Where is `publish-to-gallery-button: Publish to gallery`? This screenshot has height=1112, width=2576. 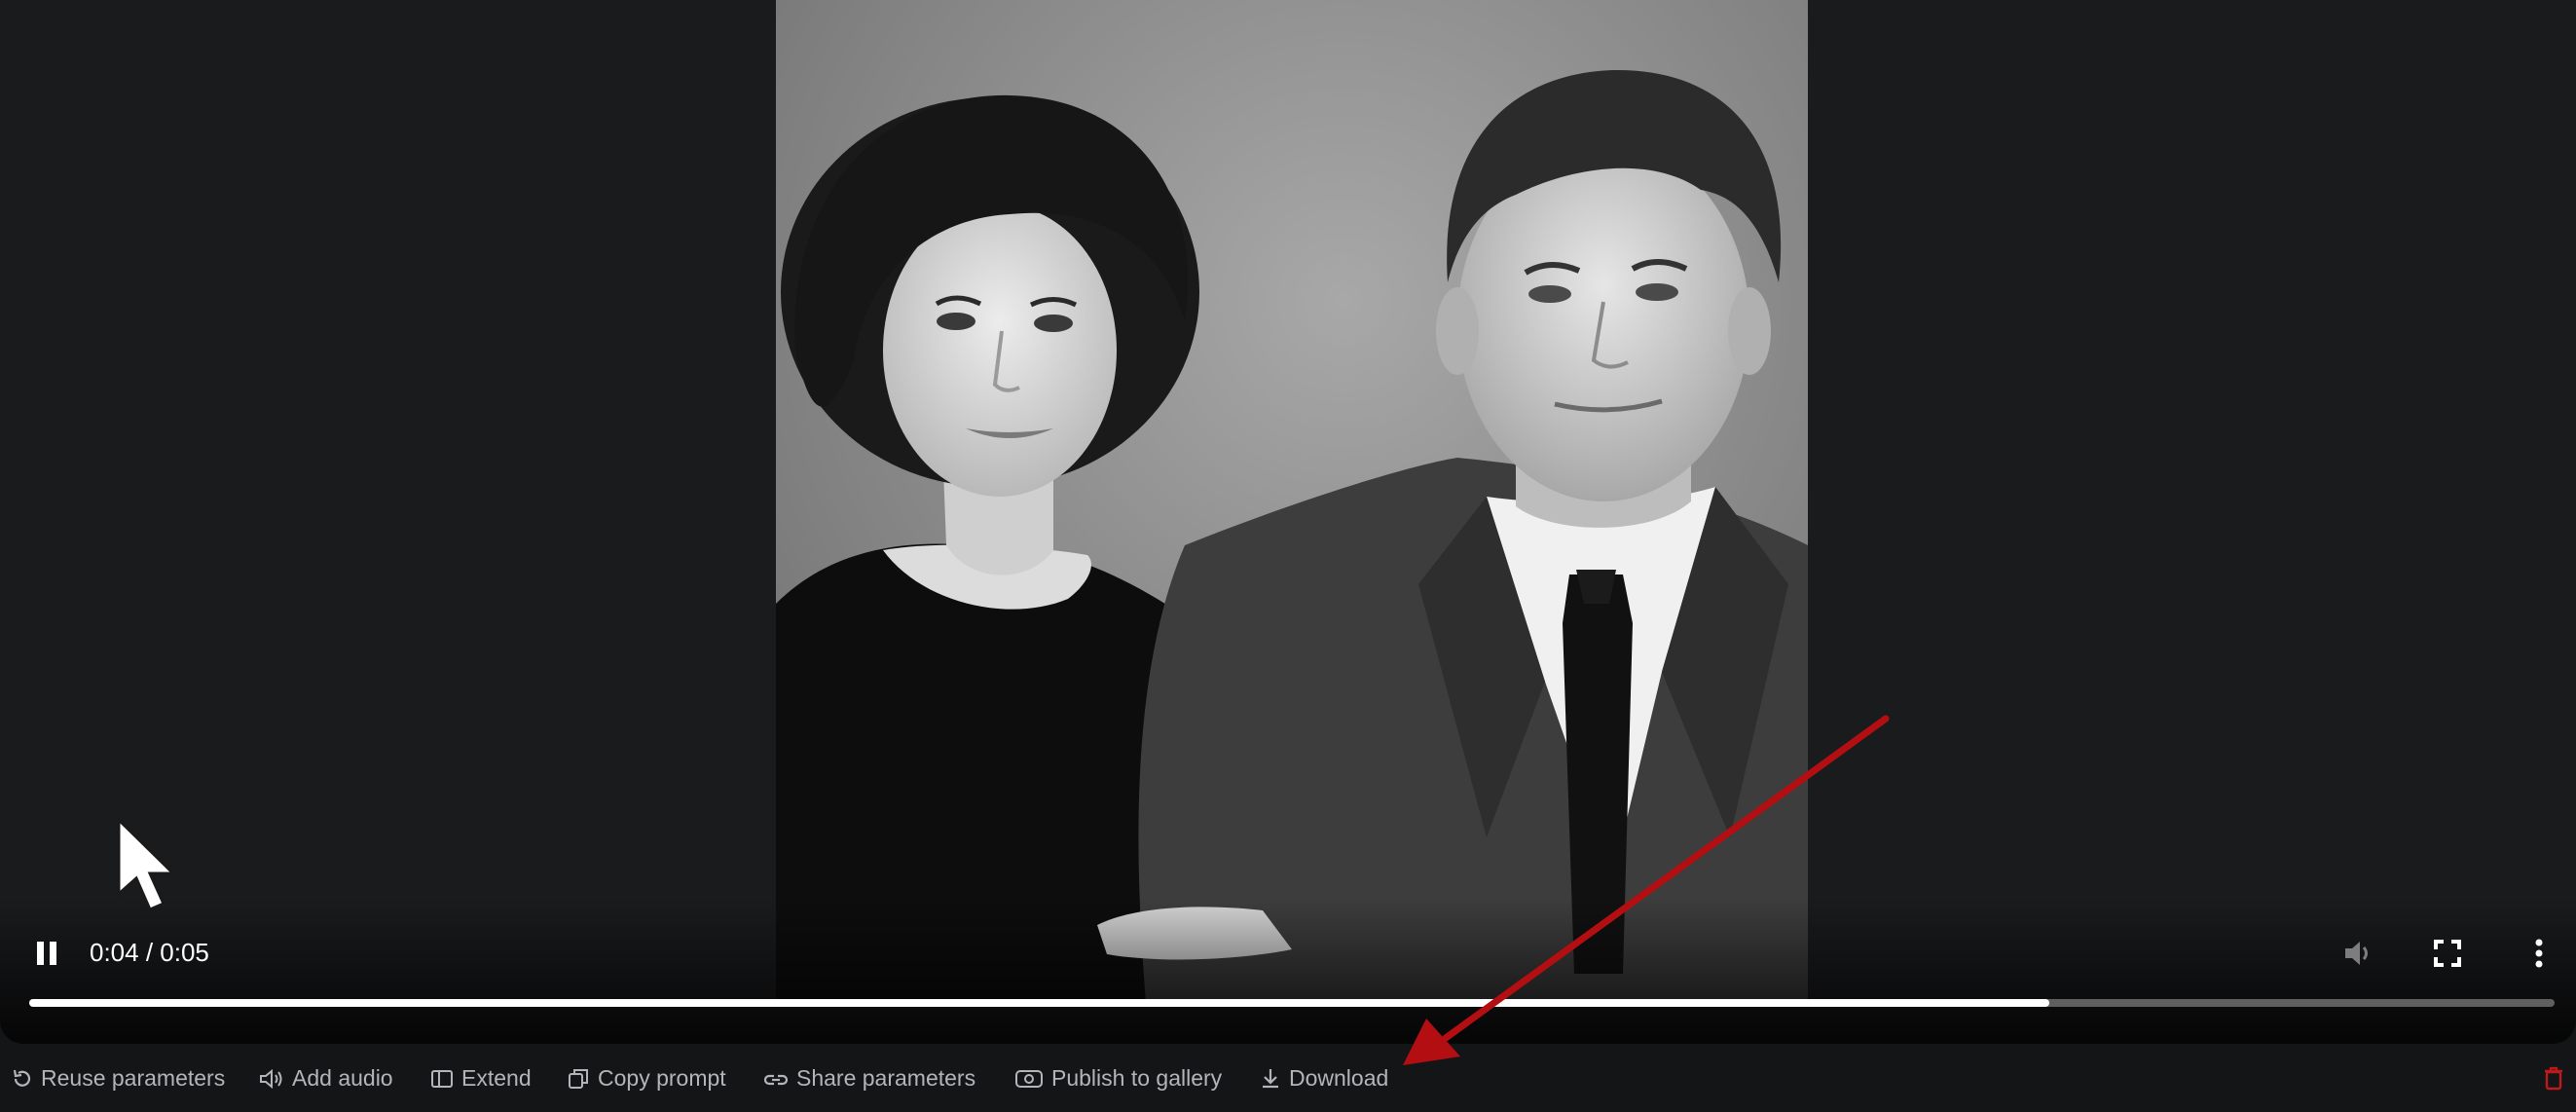
publish-to-gallery-button: Publish to gallery is located at coordinates (1118, 1078).